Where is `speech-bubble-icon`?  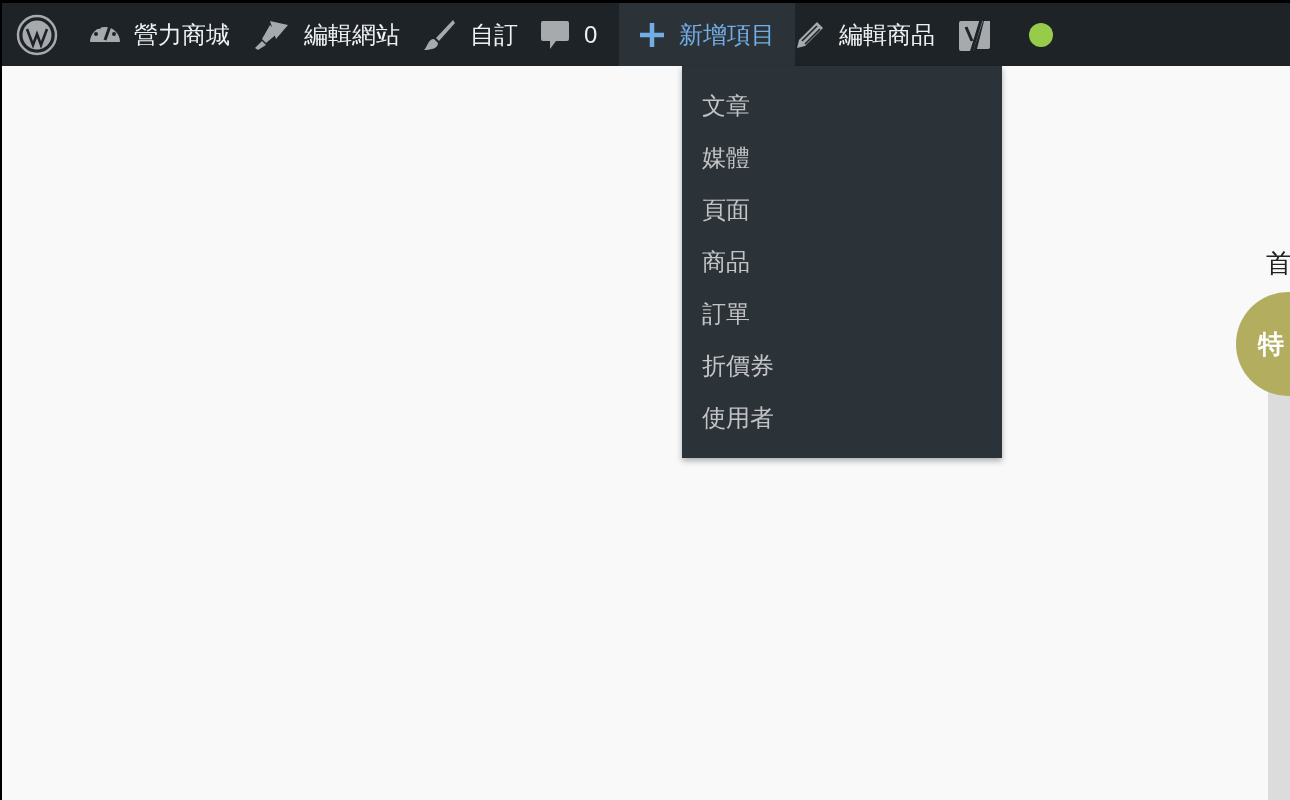
speech-bubble-icon is located at coordinates (555, 34).